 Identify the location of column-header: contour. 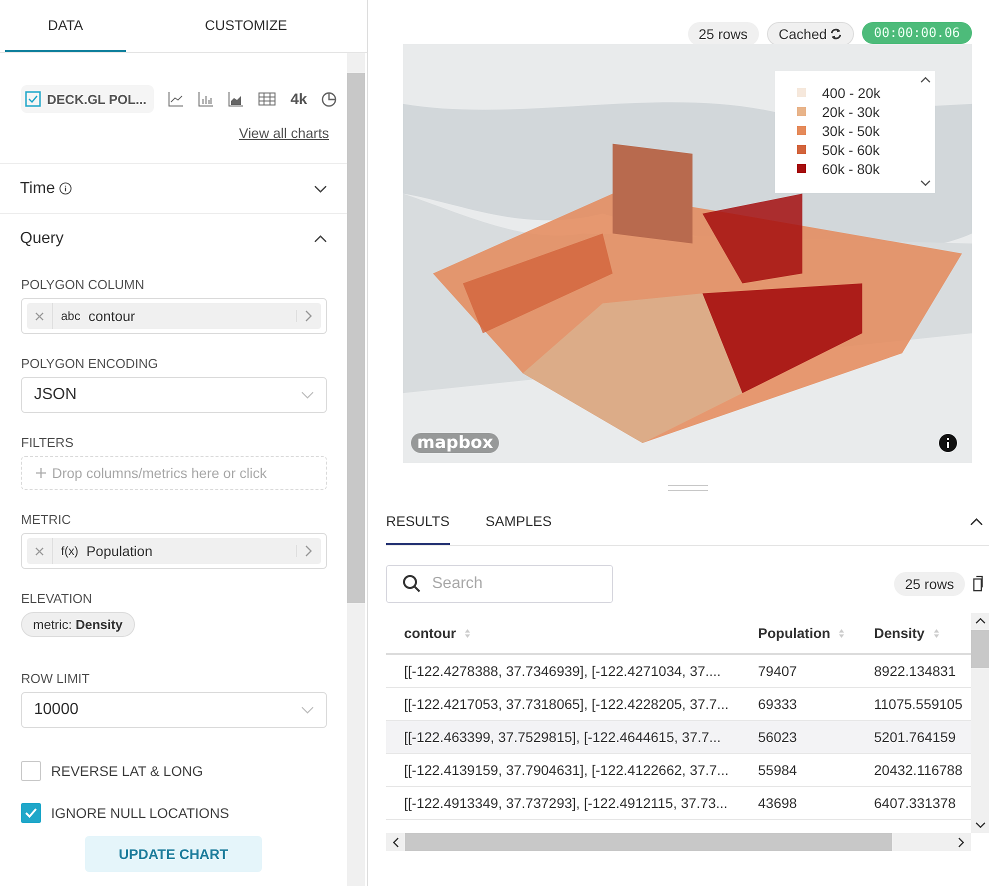
(564, 633).